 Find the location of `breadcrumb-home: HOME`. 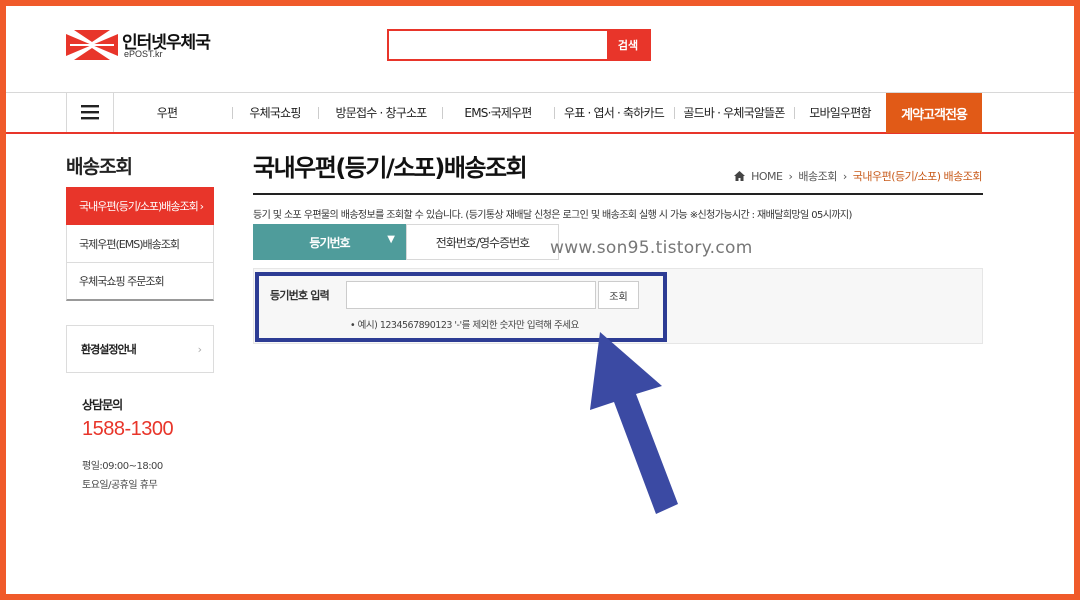

breadcrumb-home: HOME is located at coordinates (767, 176).